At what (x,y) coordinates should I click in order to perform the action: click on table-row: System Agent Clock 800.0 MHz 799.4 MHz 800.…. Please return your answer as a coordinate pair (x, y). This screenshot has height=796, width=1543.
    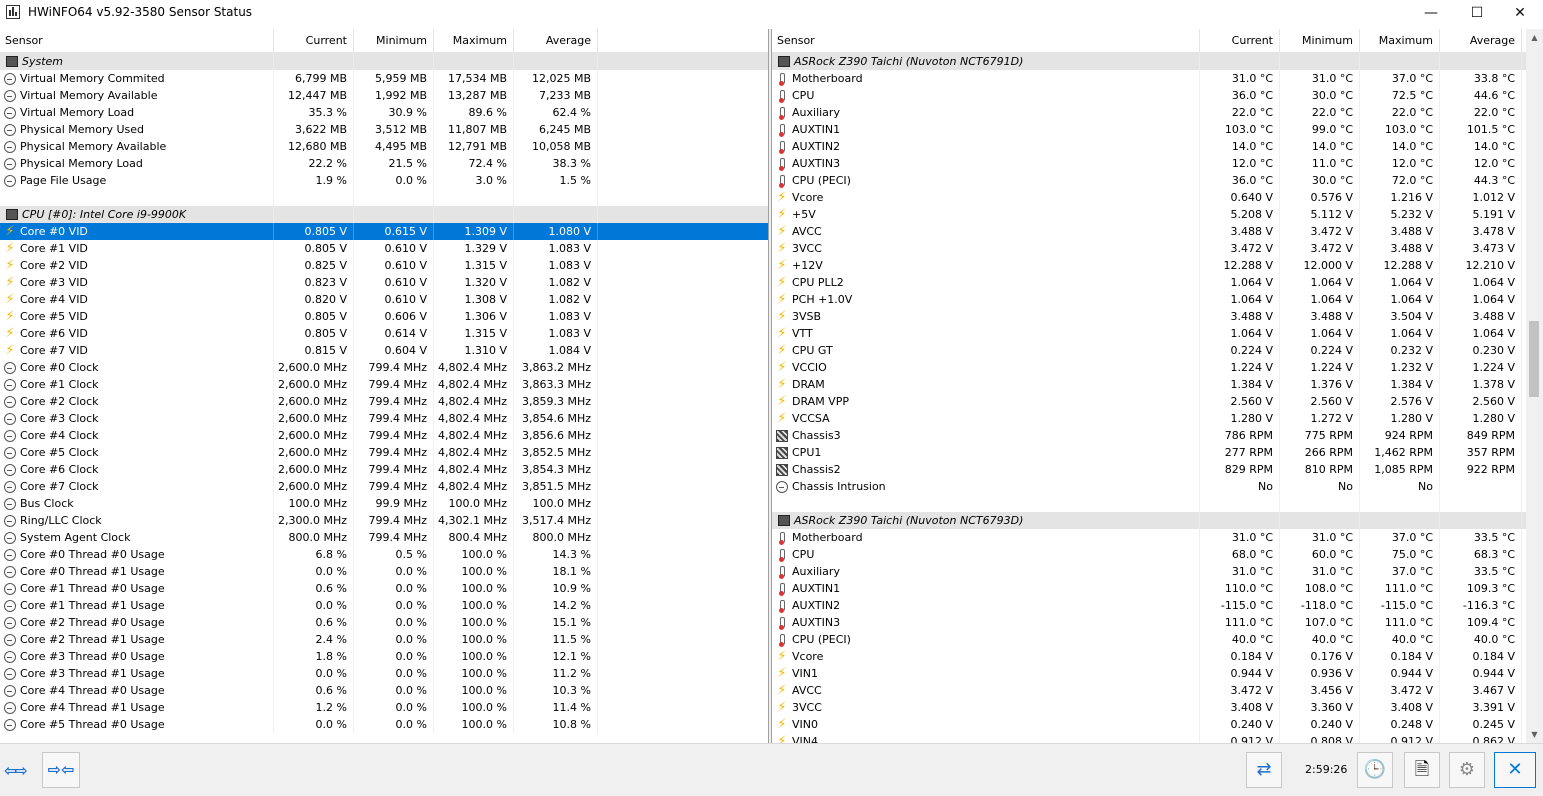
    Looking at the image, I should click on (384, 537).